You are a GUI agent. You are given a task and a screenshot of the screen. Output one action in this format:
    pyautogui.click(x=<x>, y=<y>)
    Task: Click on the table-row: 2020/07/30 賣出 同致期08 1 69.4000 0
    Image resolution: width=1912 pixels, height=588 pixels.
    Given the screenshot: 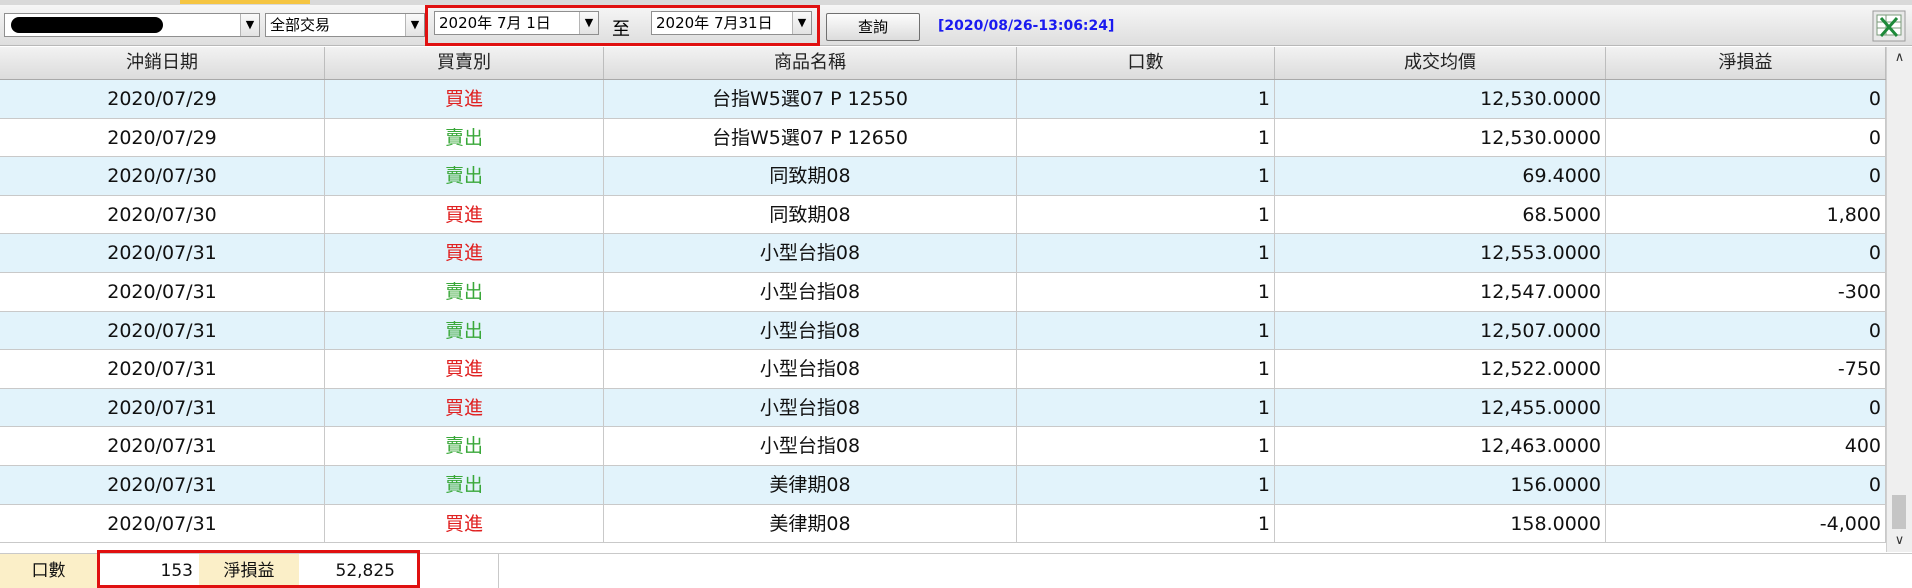 What is the action you would take?
    pyautogui.click(x=943, y=176)
    